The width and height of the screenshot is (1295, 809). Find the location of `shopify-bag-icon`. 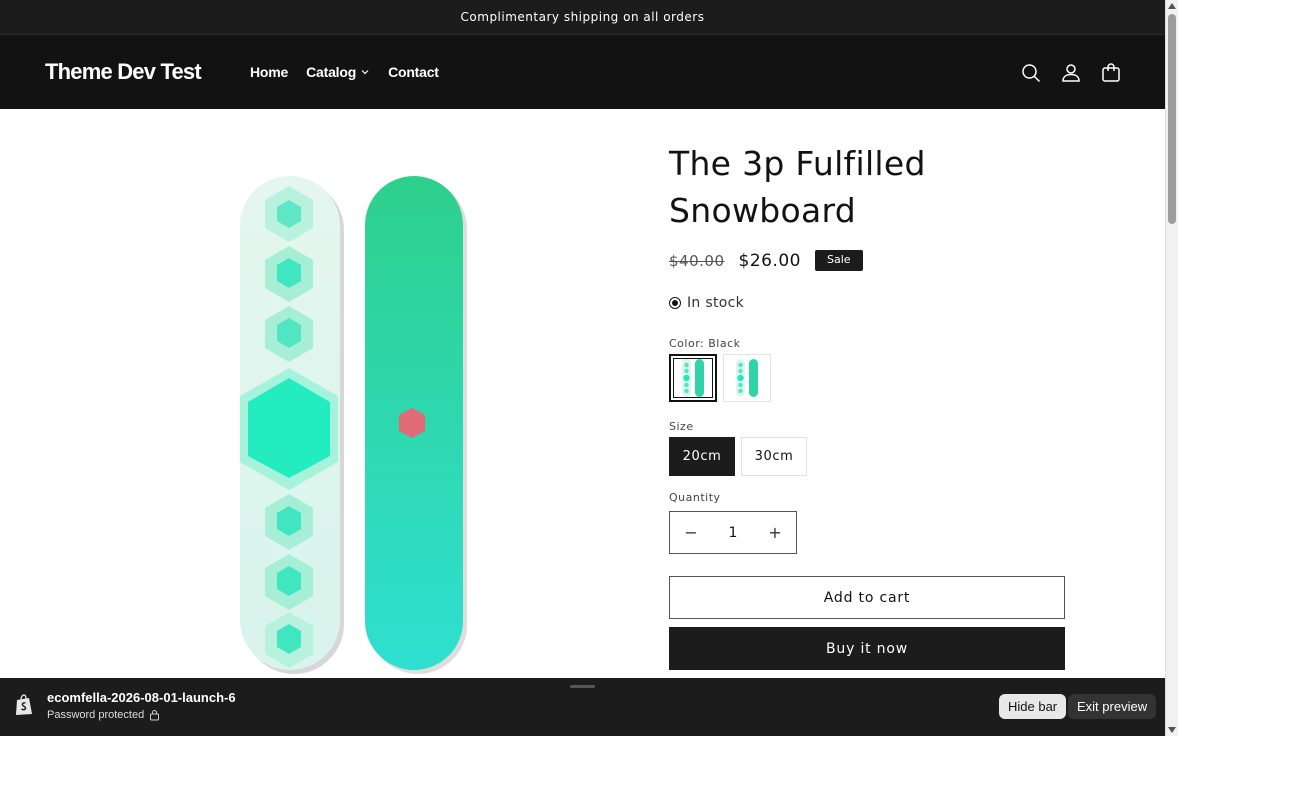

shopify-bag-icon is located at coordinates (24, 704).